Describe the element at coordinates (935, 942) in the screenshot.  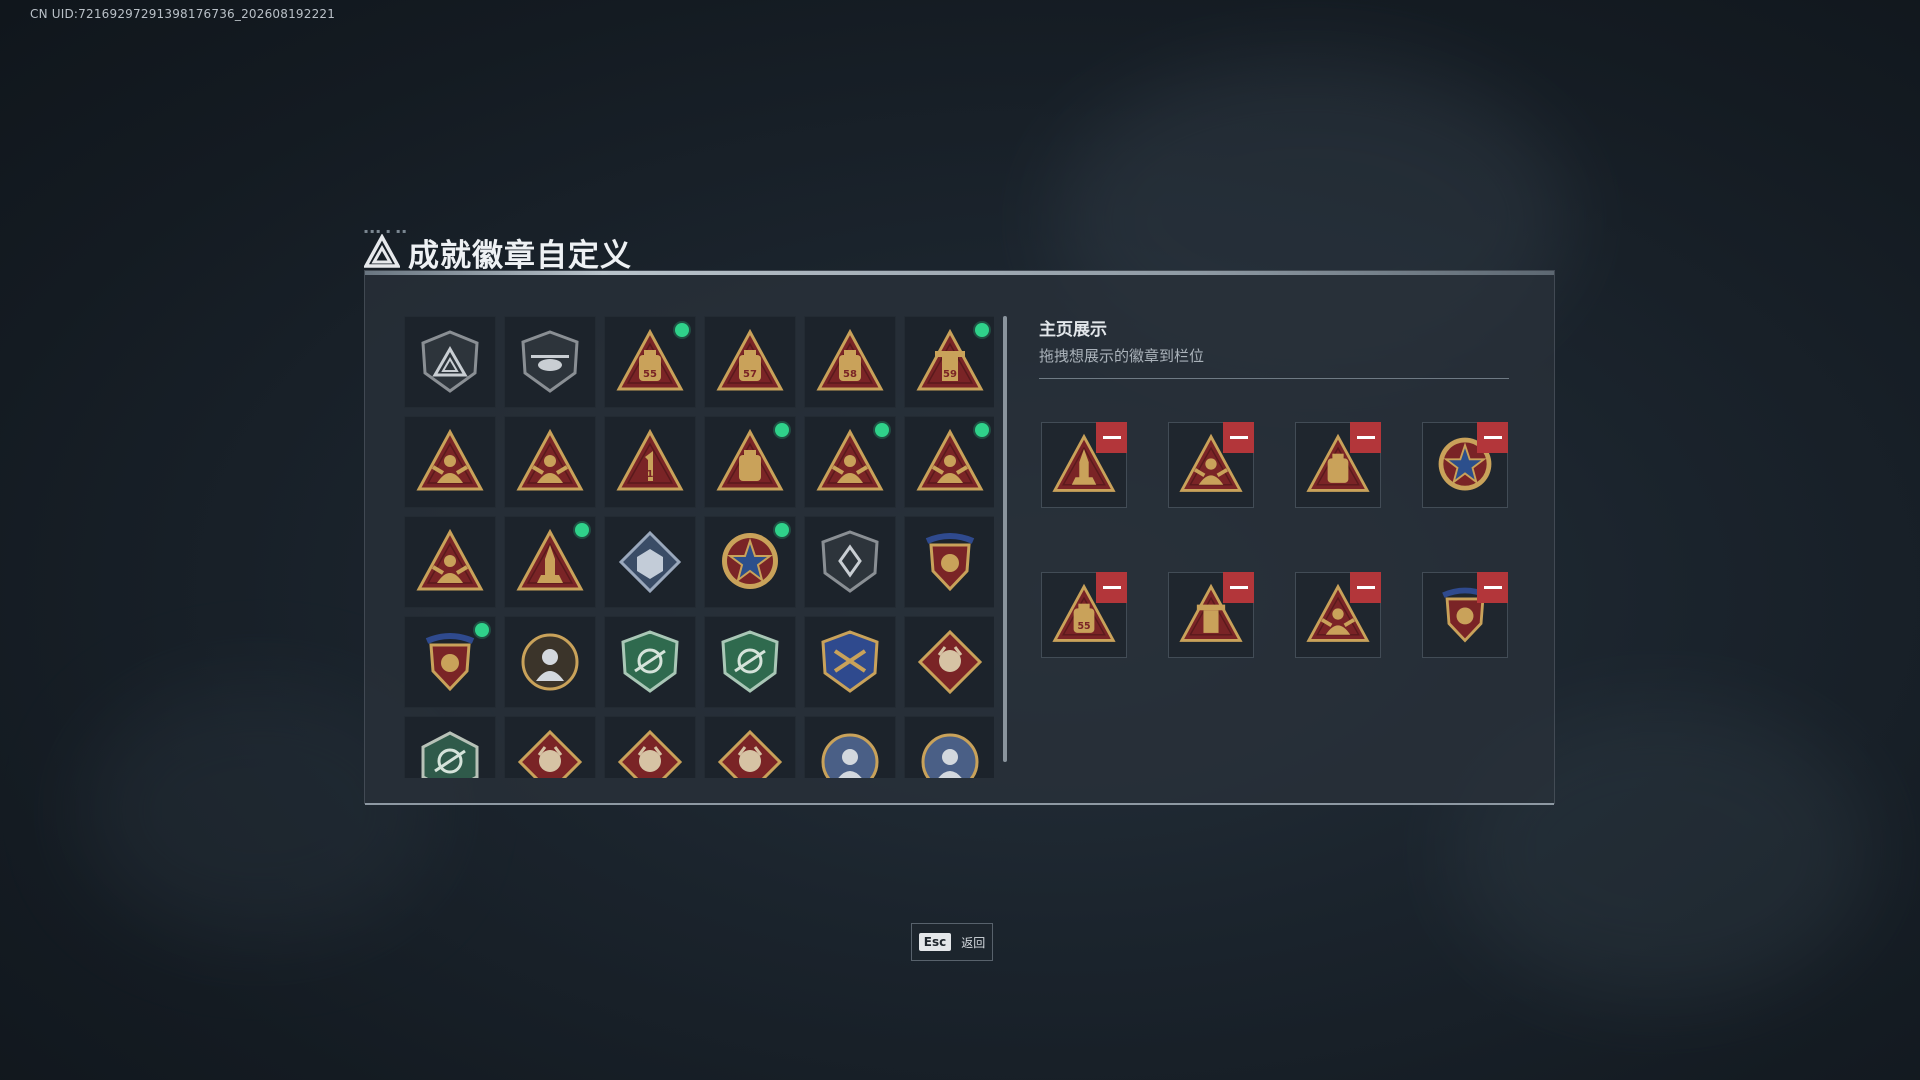
I see `esc-key-icon: Esc` at that location.